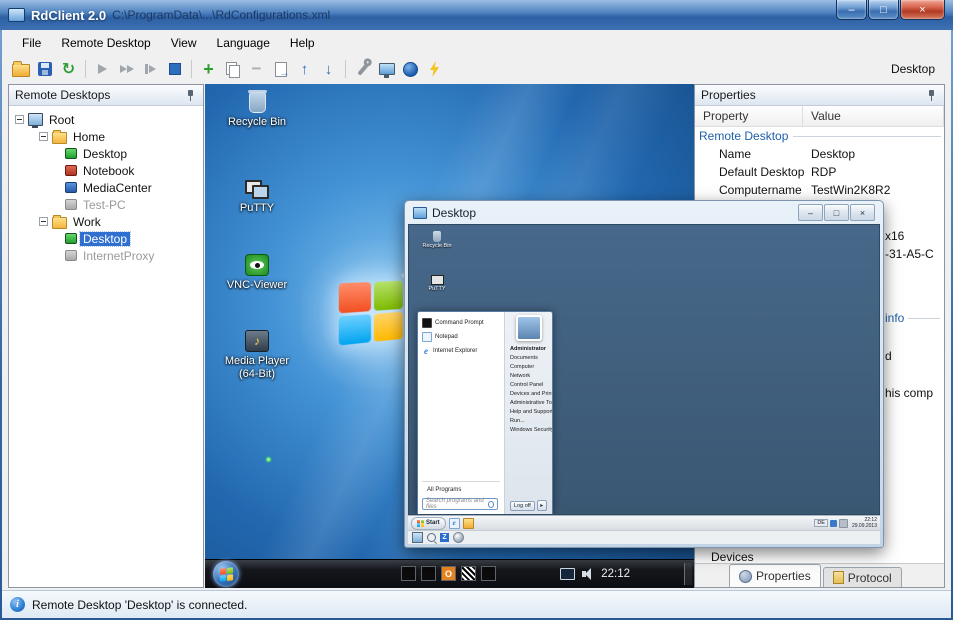 The height and width of the screenshot is (620, 953). What do you see at coordinates (226, 574) in the screenshot?
I see `start-button` at bounding box center [226, 574].